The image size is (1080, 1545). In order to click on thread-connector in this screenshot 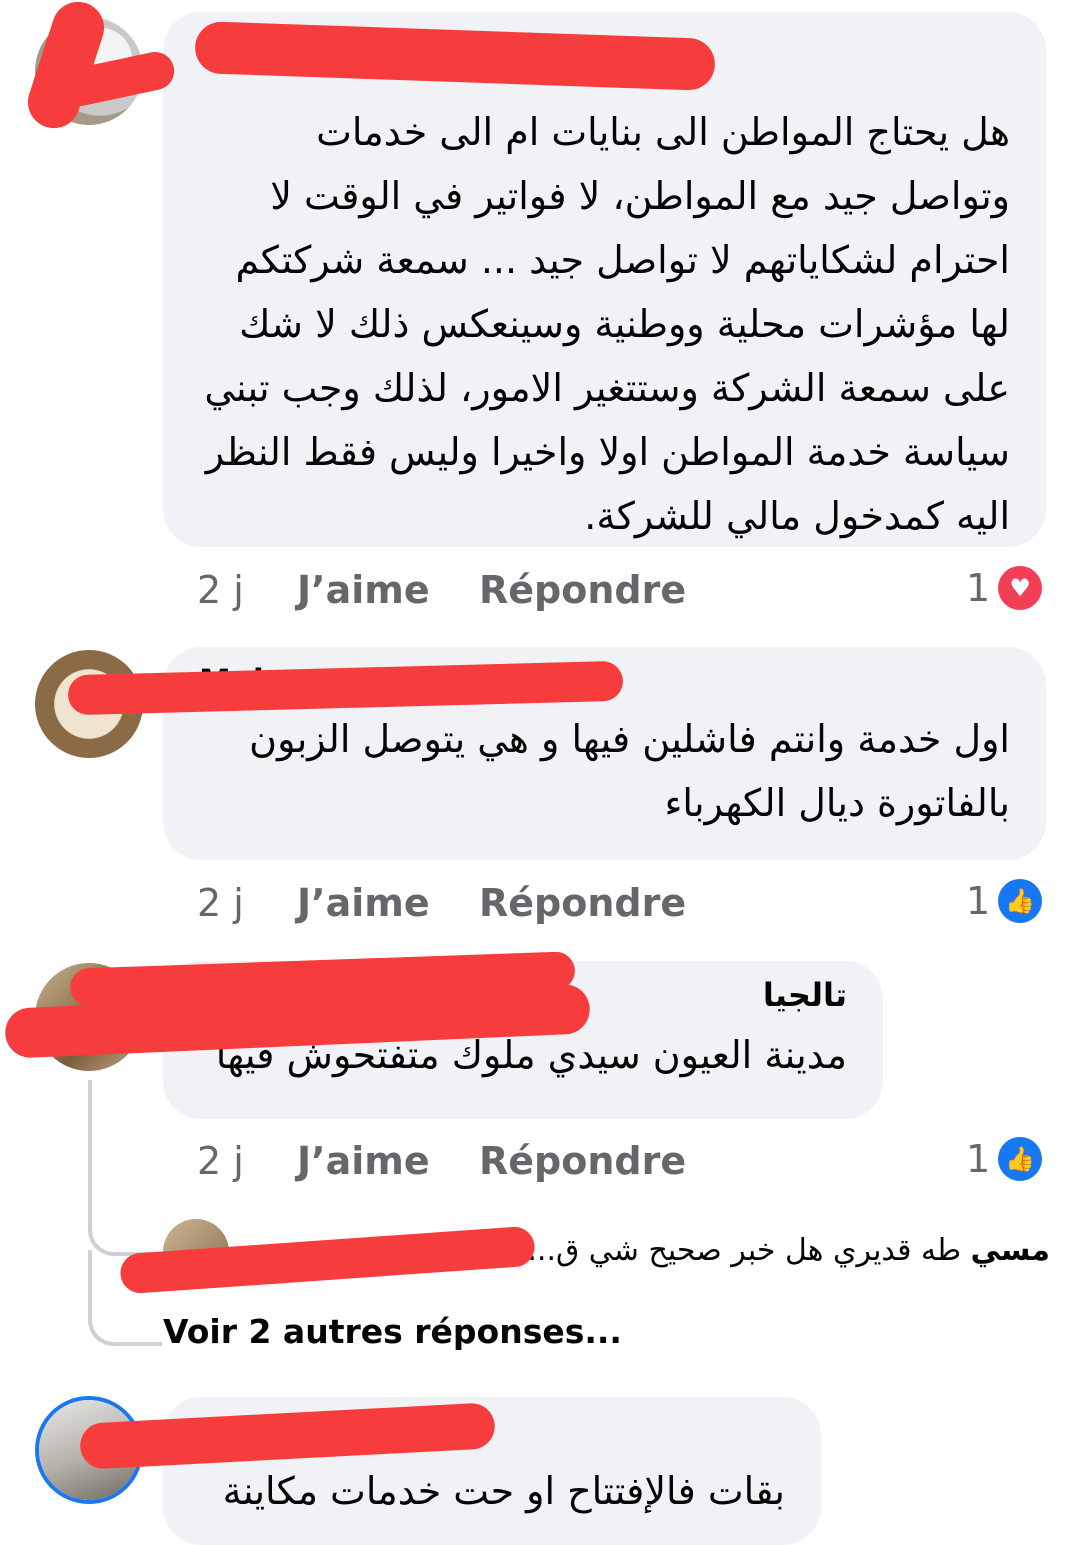, I will do `click(125, 1168)`.